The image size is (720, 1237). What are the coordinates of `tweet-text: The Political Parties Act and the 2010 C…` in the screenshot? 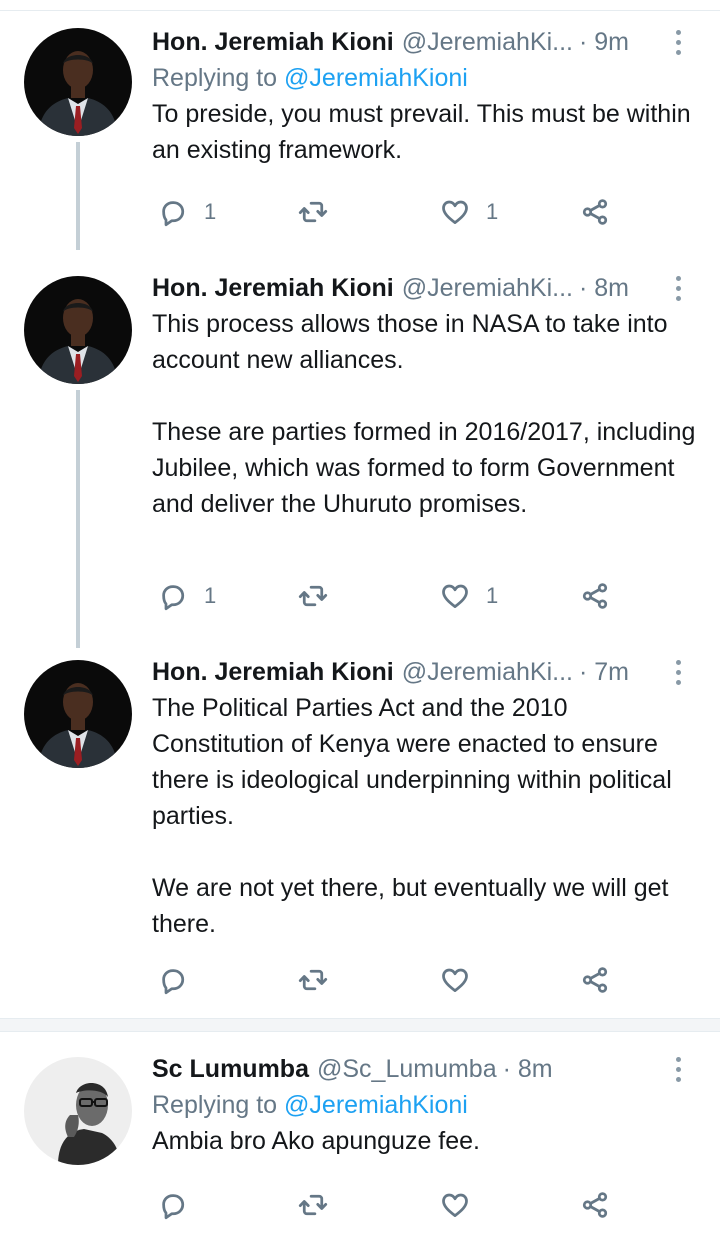 It's located at (412, 816).